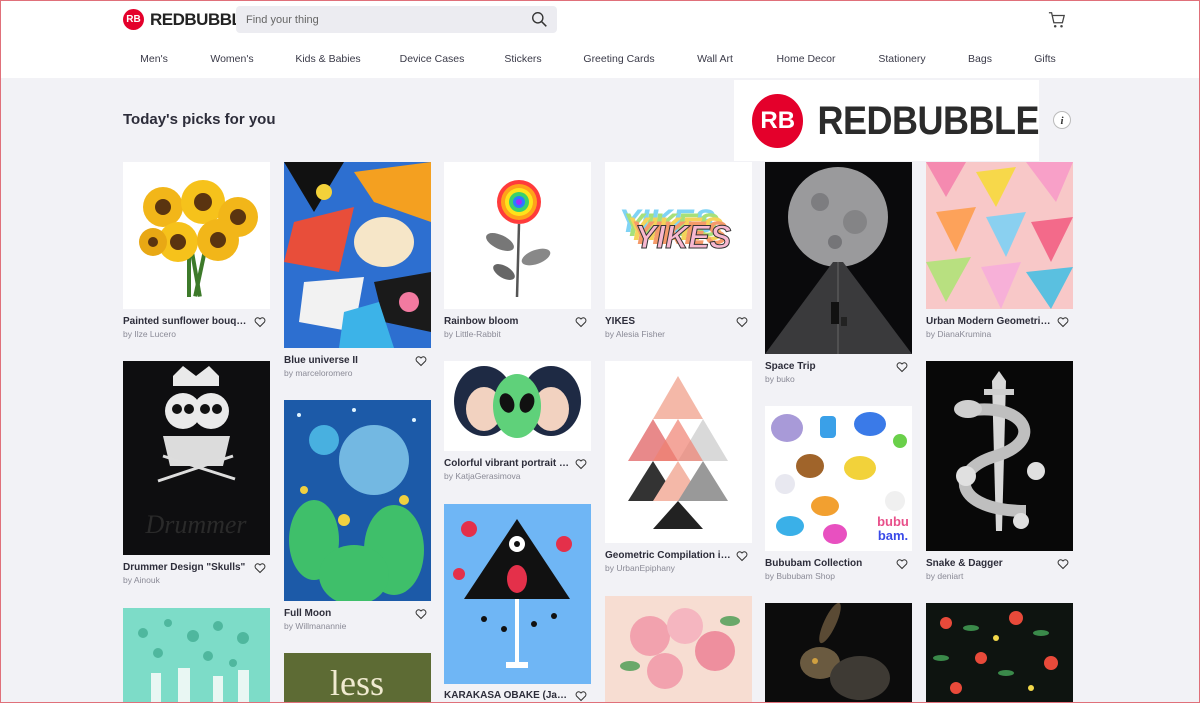  What do you see at coordinates (187, 321) in the screenshot?
I see `product-title: Painted sunflower bouquet` at bounding box center [187, 321].